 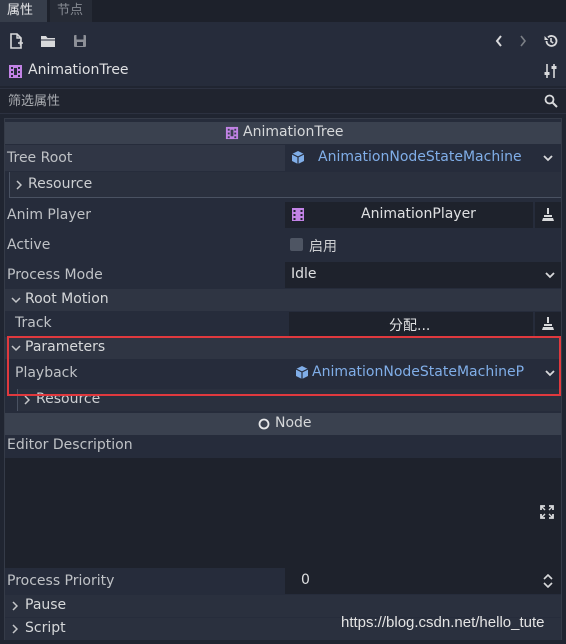 I want to click on object-name: AnimationTree, so click(x=78, y=70).